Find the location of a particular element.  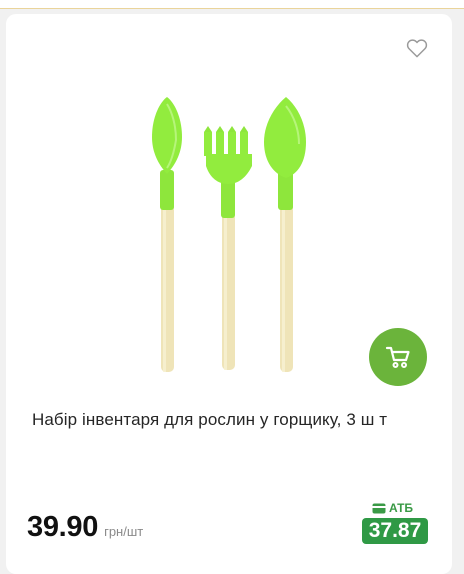

favorite-button is located at coordinates (417, 48).